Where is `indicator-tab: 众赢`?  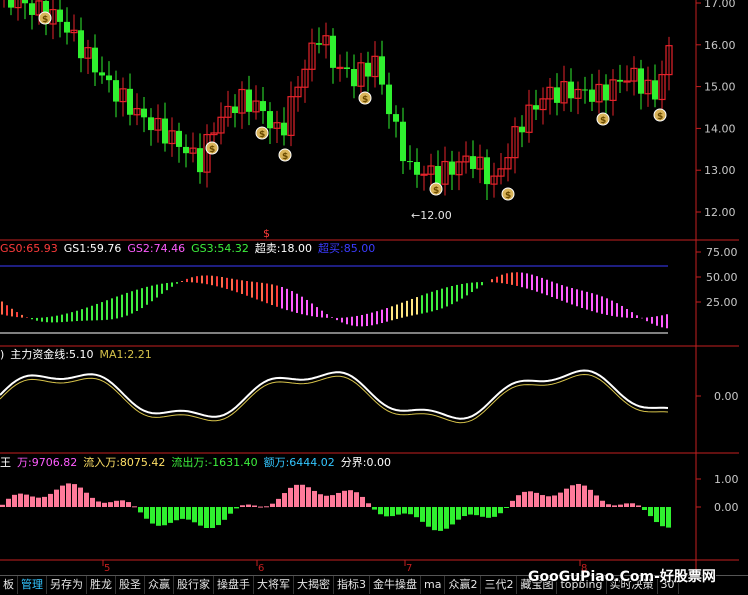
indicator-tab: 众赢 is located at coordinates (159, 585).